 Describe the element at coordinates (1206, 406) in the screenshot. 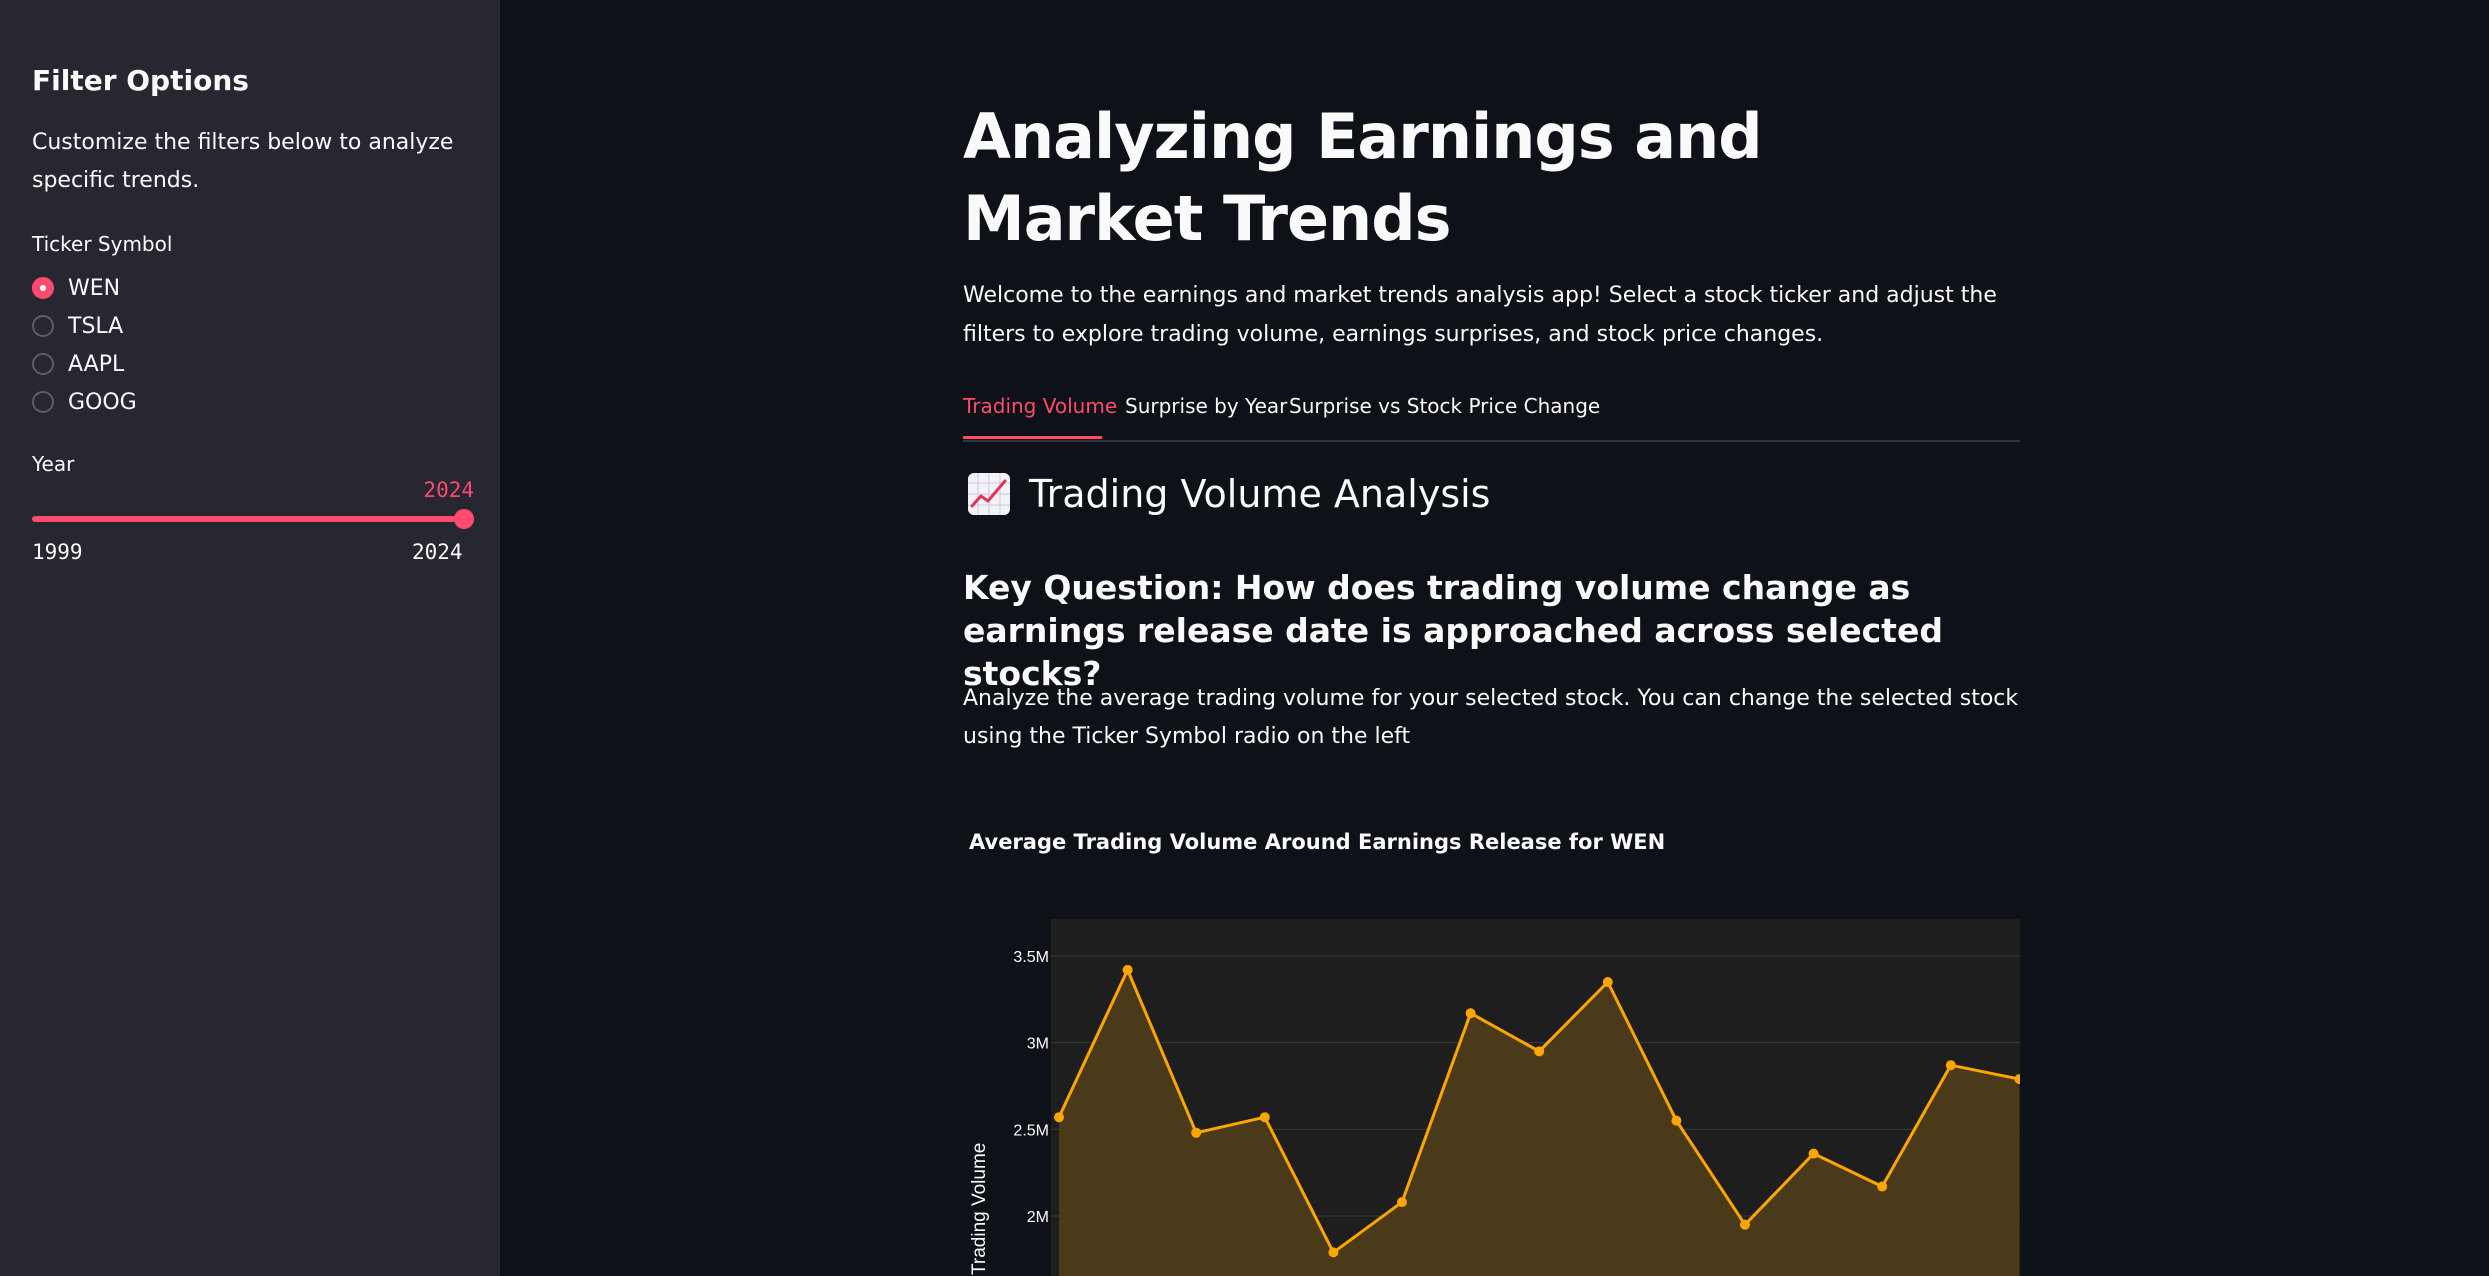

I see `tab-surprise-by-year: Surprise by Year` at that location.